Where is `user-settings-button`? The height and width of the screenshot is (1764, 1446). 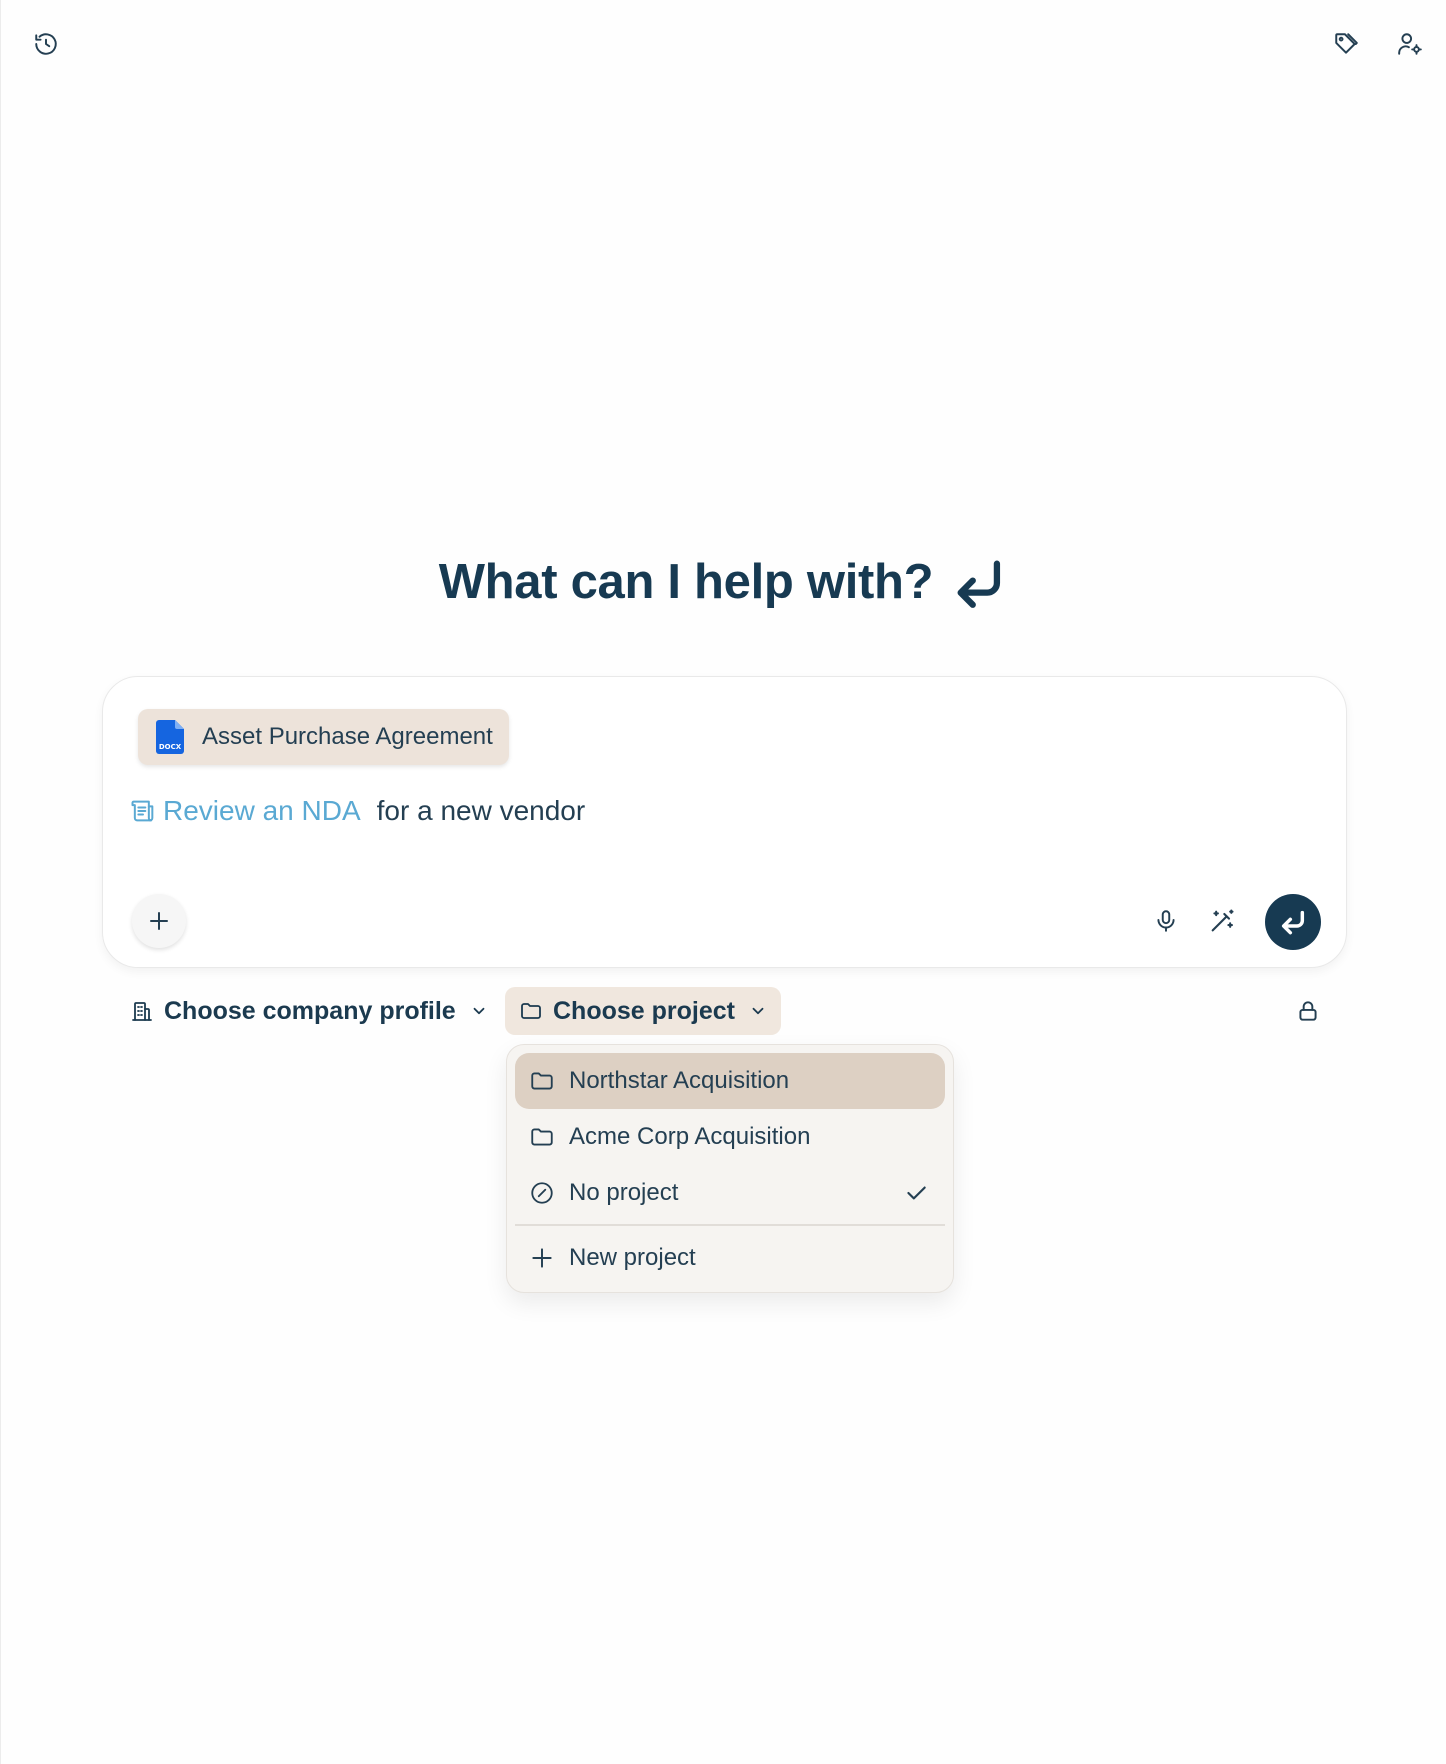
user-settings-button is located at coordinates (1410, 44).